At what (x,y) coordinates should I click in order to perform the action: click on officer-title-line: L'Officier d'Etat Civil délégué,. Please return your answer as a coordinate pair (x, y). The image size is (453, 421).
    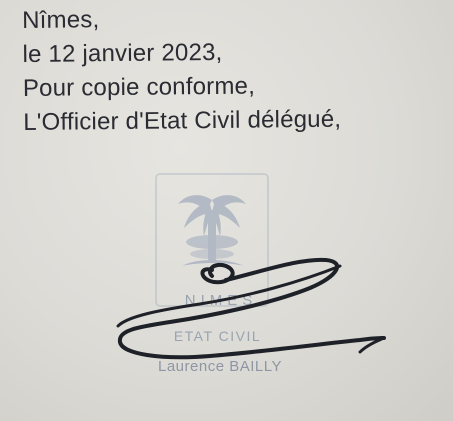
    Looking at the image, I should click on (182, 120).